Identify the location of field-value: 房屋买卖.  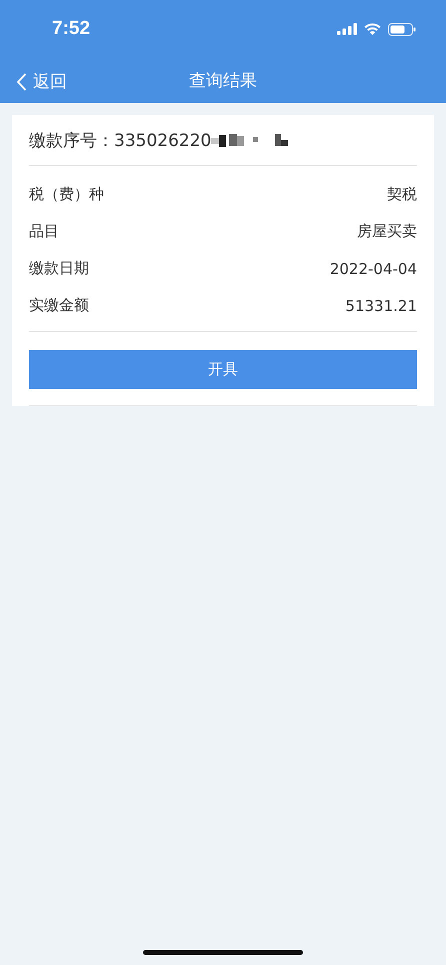
(387, 231).